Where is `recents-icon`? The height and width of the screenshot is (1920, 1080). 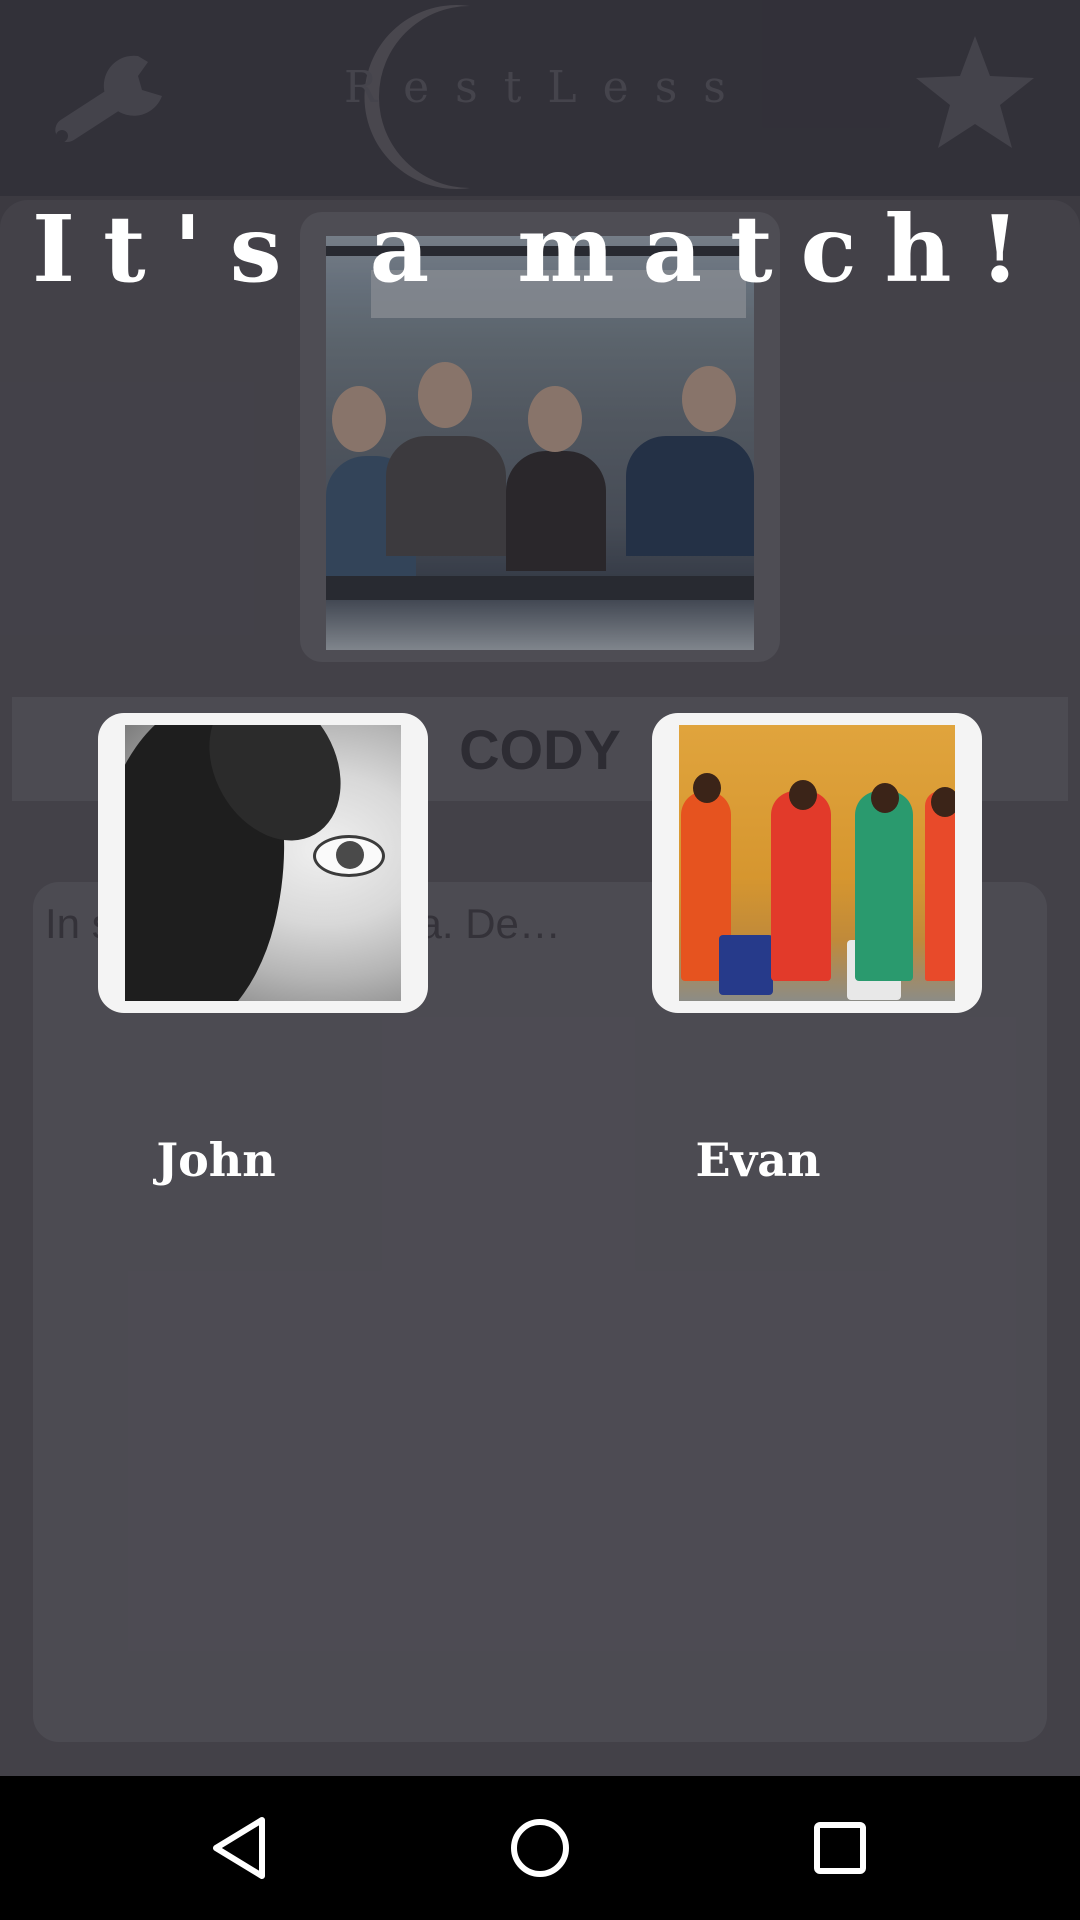
recents-icon is located at coordinates (840, 1848).